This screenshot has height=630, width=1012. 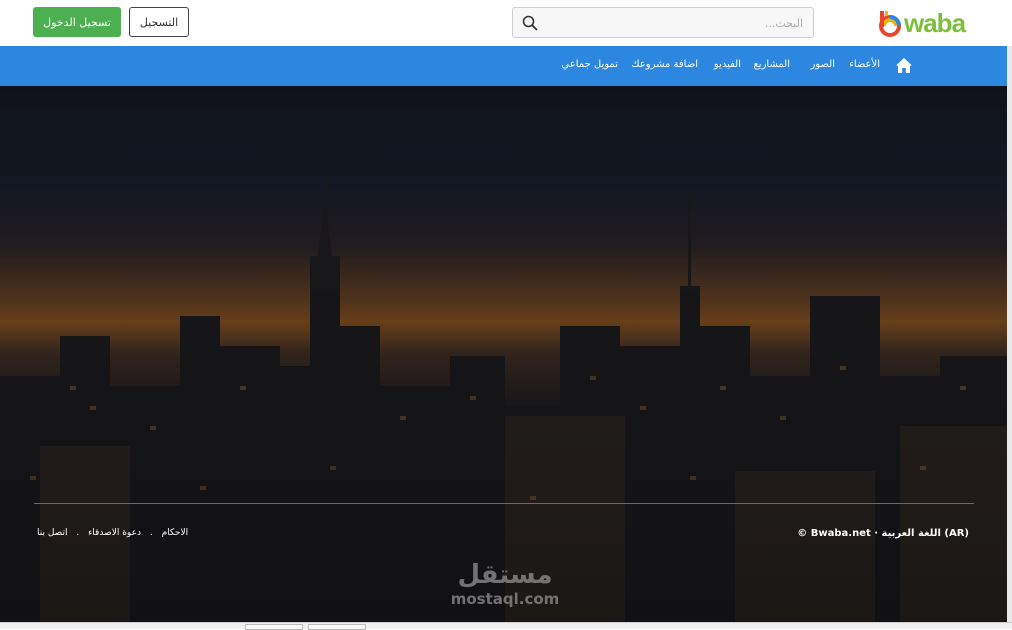 I want to click on footer-divider, so click(x=504, y=503).